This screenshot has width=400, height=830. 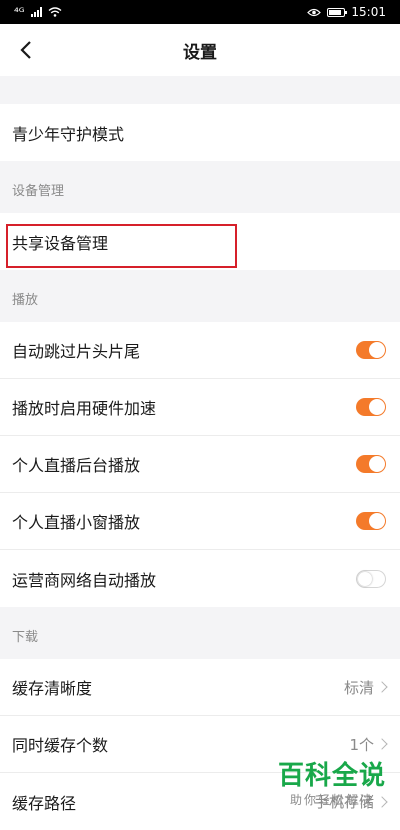 I want to click on download-row-path: 缓存路径 手机存储, so click(x=200, y=801).